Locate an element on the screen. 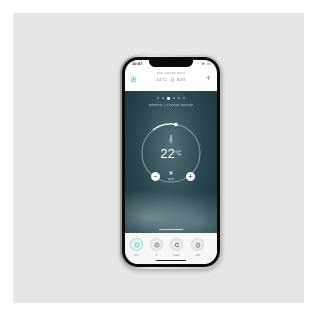  room-name: NORTH | LIVING ROOM is located at coordinates (171, 105).